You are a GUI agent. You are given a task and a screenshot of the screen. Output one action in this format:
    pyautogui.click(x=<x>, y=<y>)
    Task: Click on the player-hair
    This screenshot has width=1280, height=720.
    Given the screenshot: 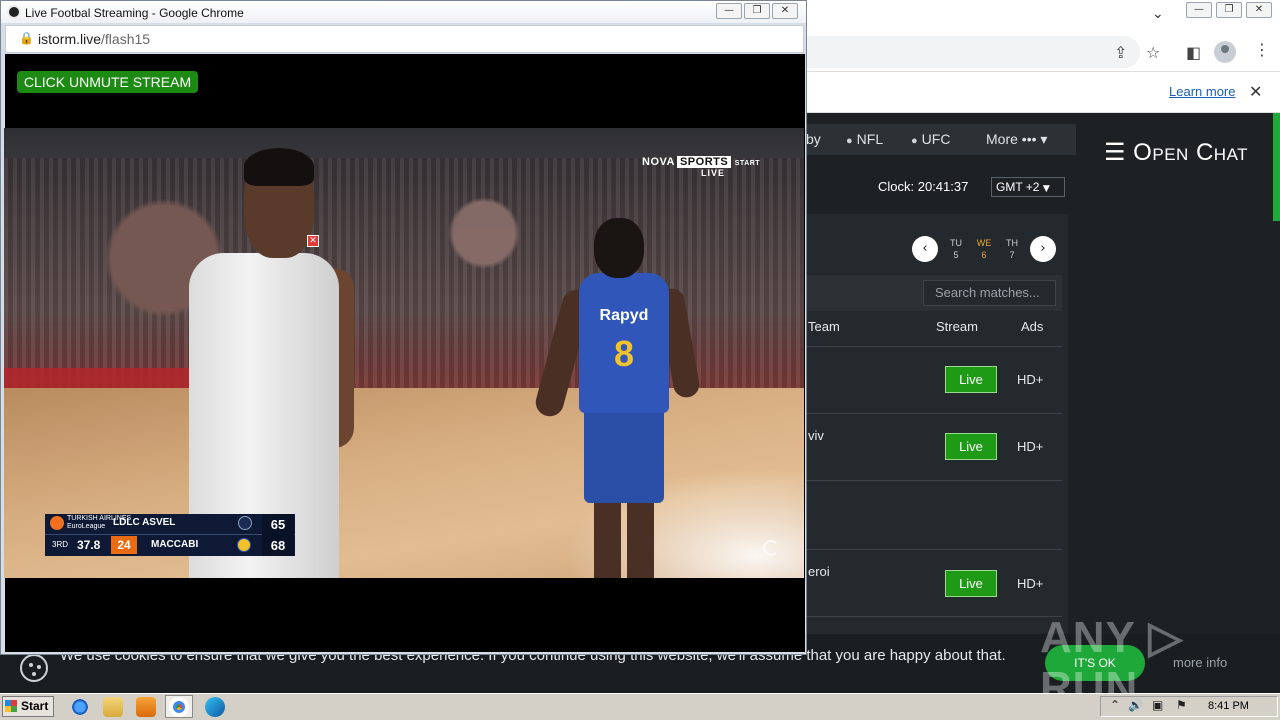 What is the action you would take?
    pyautogui.click(x=279, y=167)
    